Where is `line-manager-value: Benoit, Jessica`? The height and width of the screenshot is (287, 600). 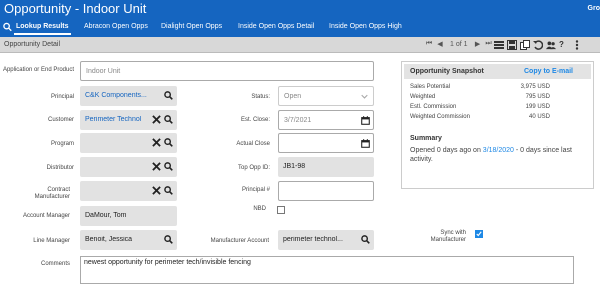 line-manager-value: Benoit, Jessica is located at coordinates (109, 239).